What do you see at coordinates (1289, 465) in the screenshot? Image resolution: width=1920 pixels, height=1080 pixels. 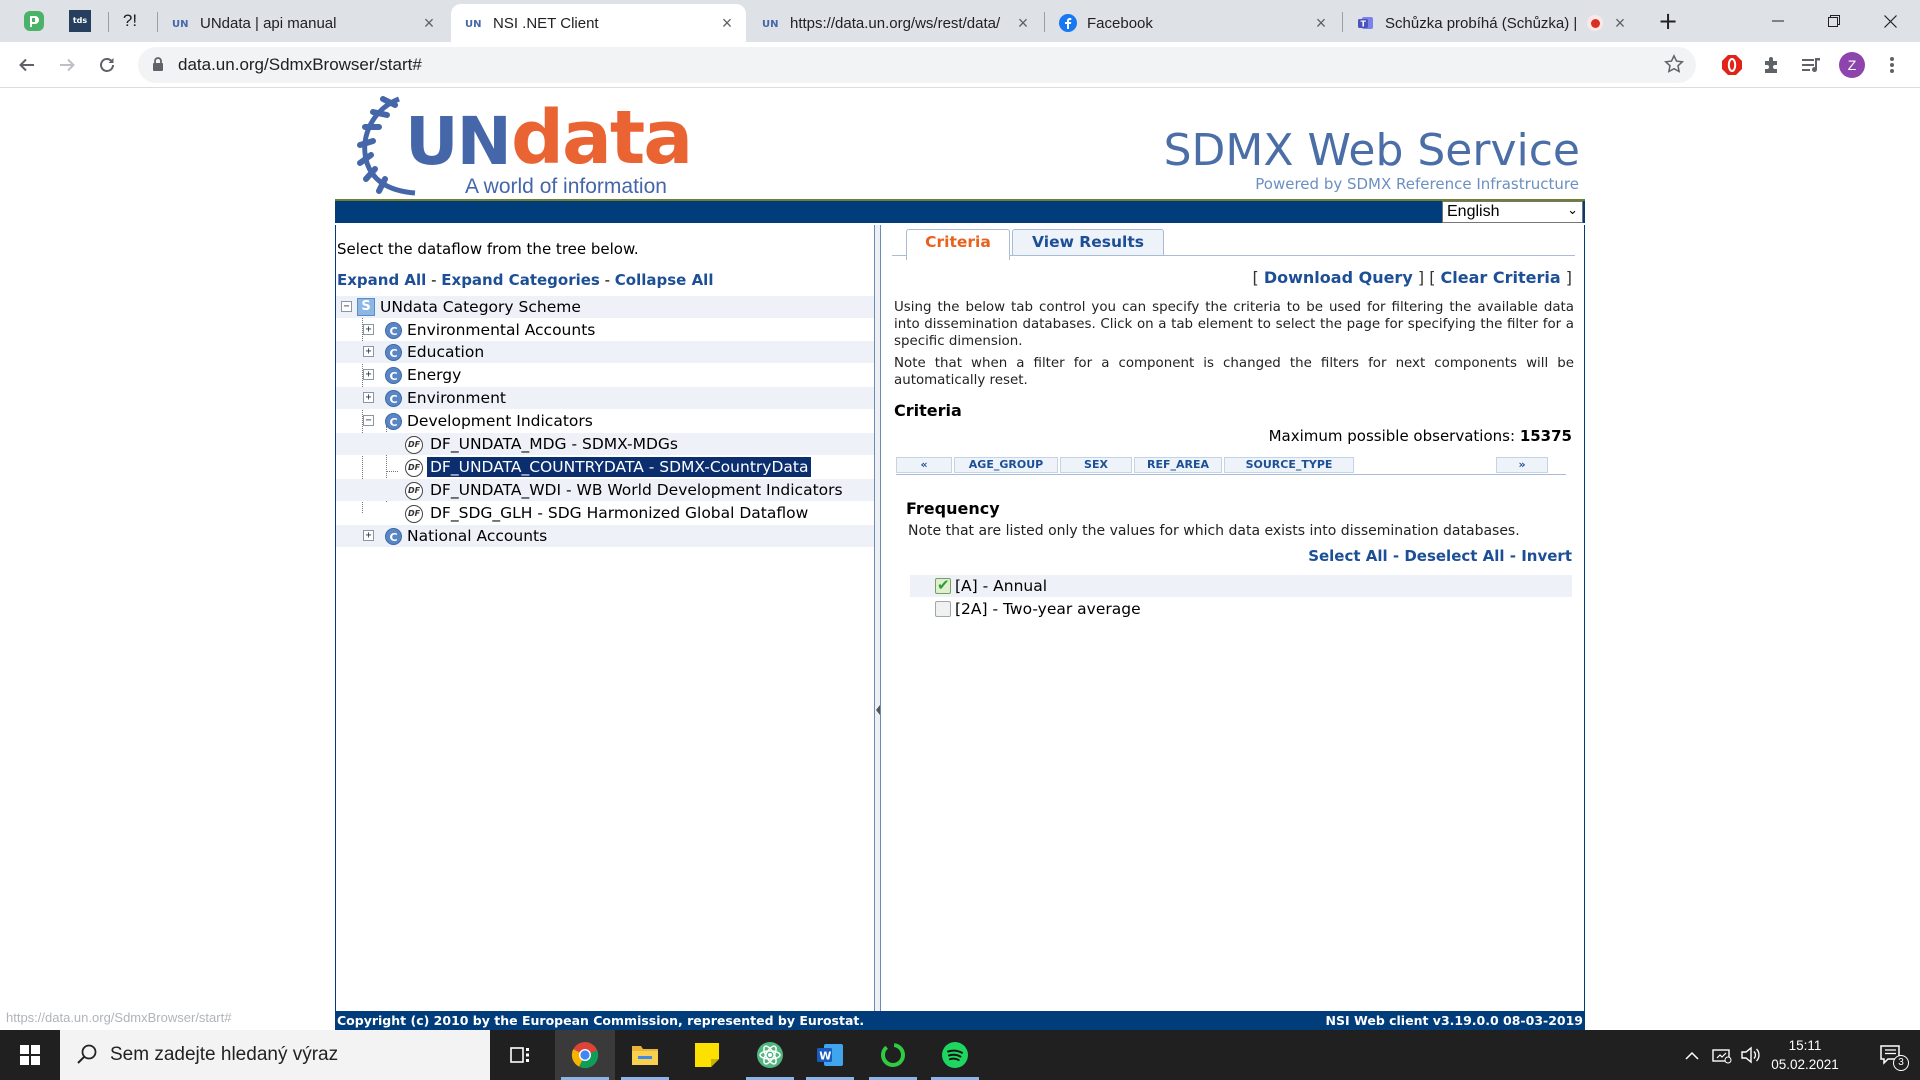 I see `dimension-tab-source-type: SOURCE_TYPE` at bounding box center [1289, 465].